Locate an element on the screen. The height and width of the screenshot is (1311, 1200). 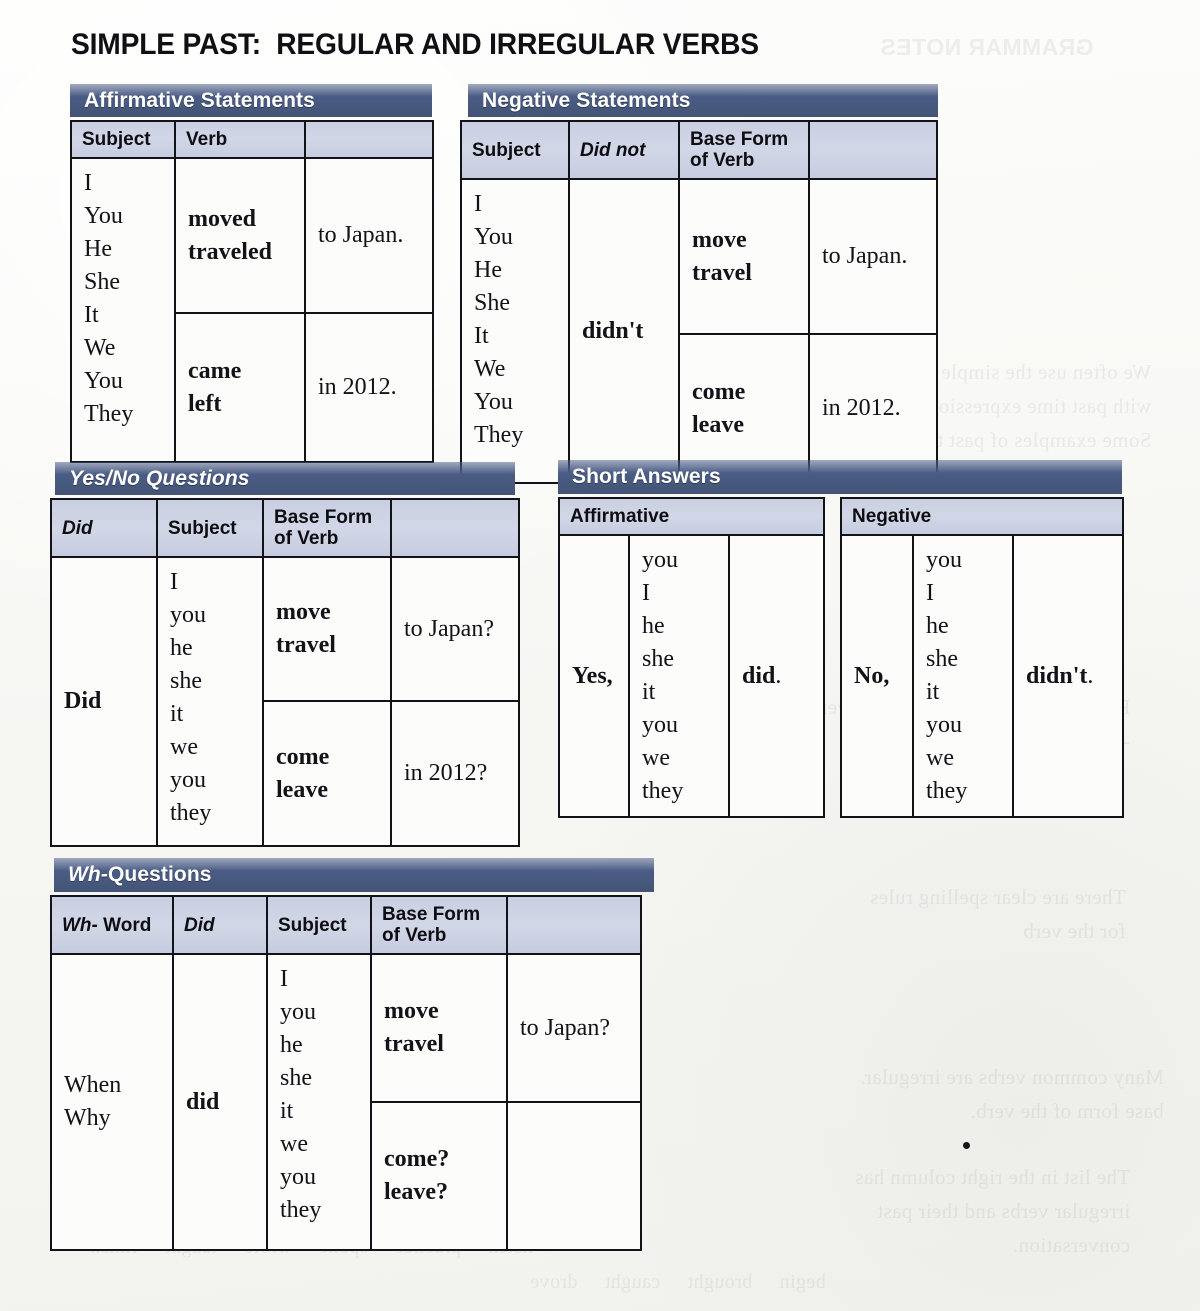
column-header-negative: Negative is located at coordinates (982, 516).